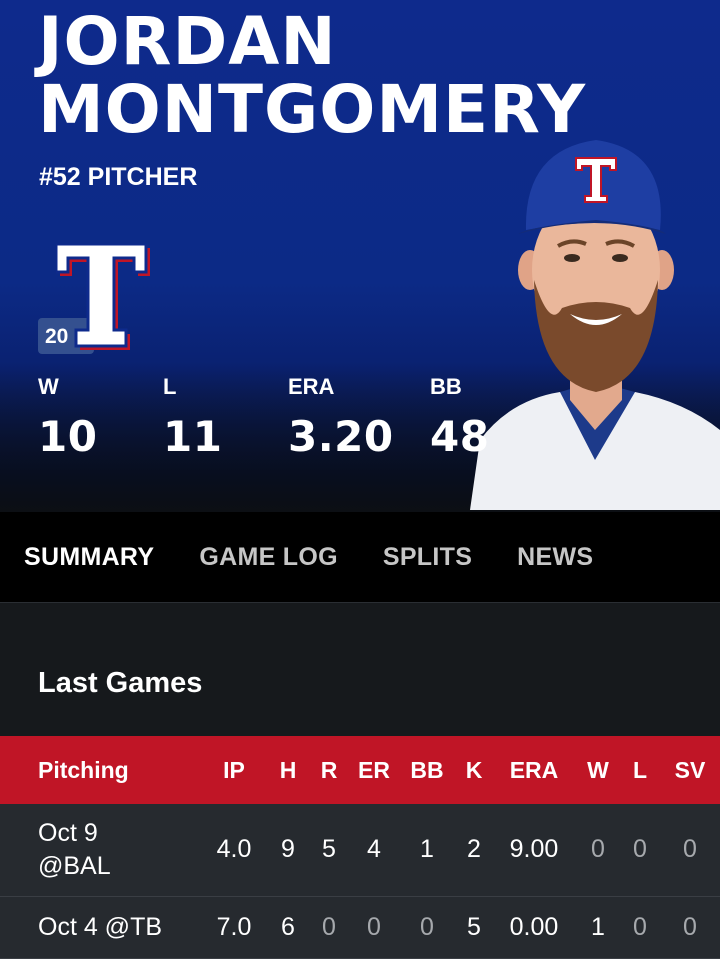  What do you see at coordinates (341, 436) in the screenshot?
I see `stat-value: 3.20` at bounding box center [341, 436].